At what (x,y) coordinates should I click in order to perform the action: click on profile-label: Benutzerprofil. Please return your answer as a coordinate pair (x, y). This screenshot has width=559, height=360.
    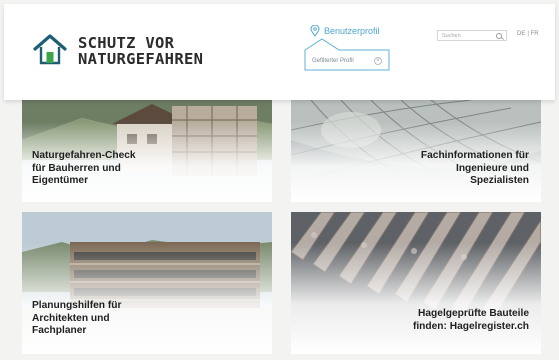
    Looking at the image, I should click on (352, 31).